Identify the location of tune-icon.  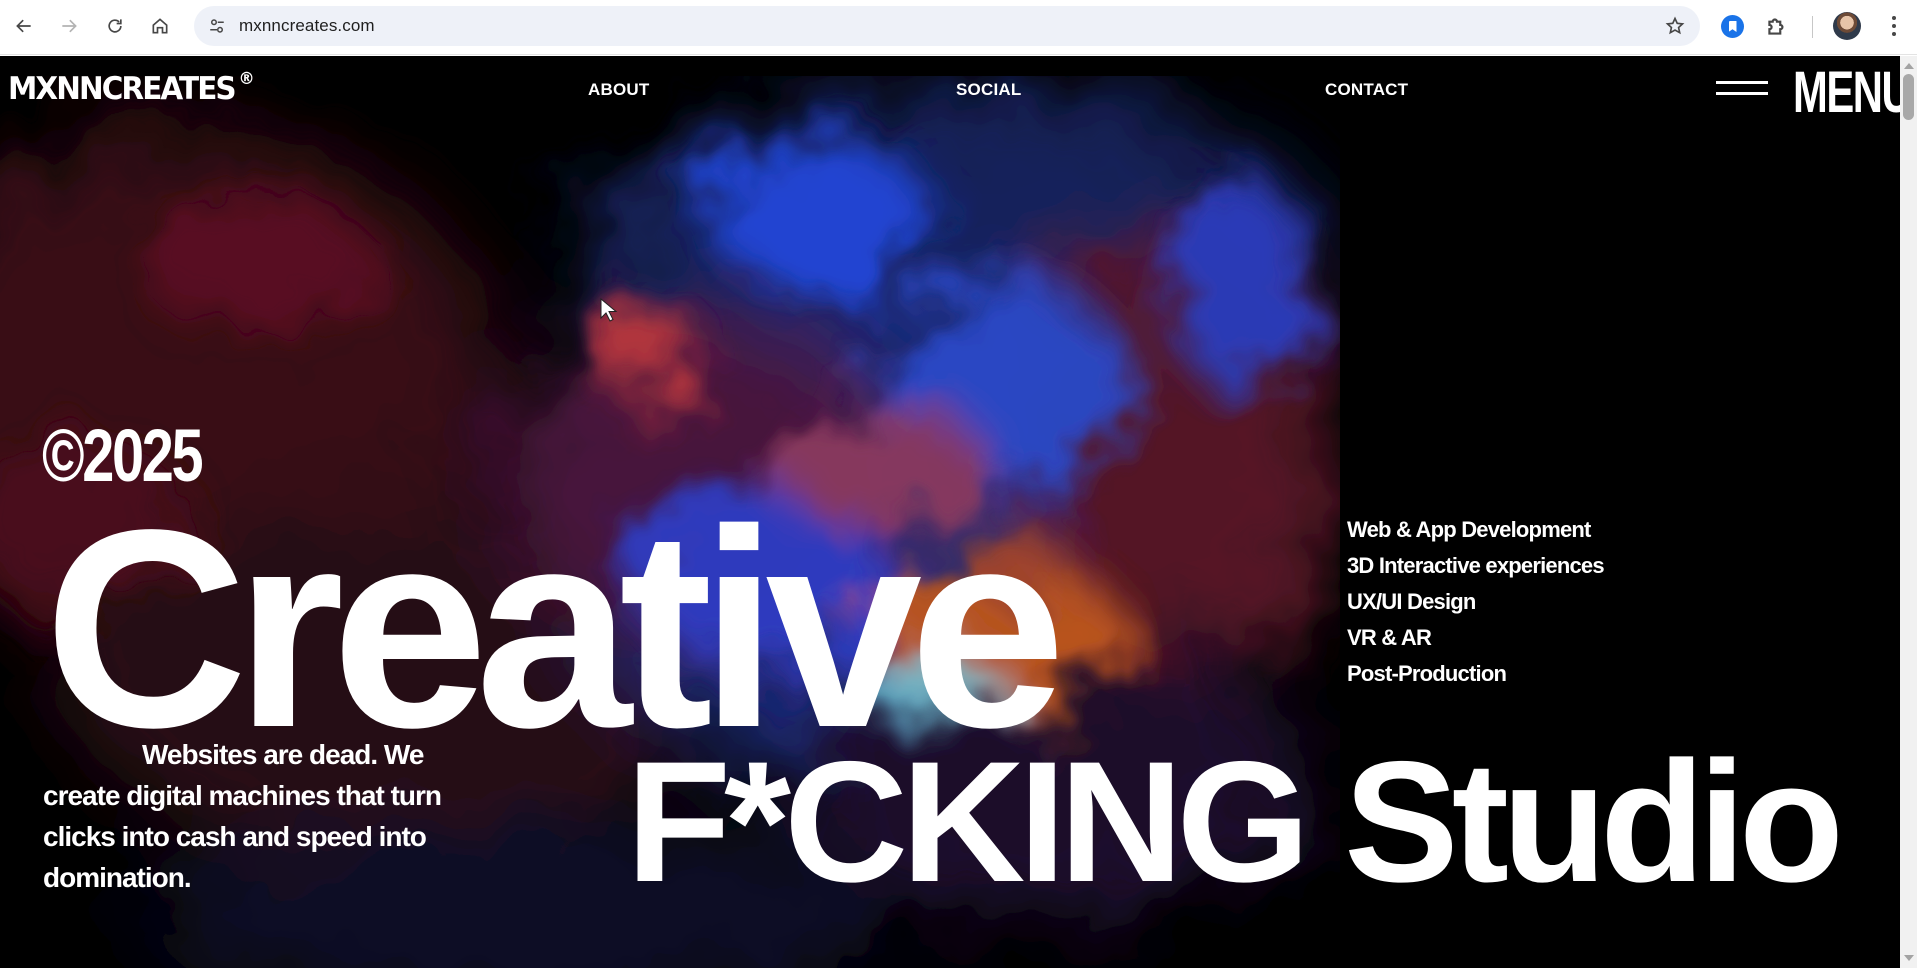
(217, 26).